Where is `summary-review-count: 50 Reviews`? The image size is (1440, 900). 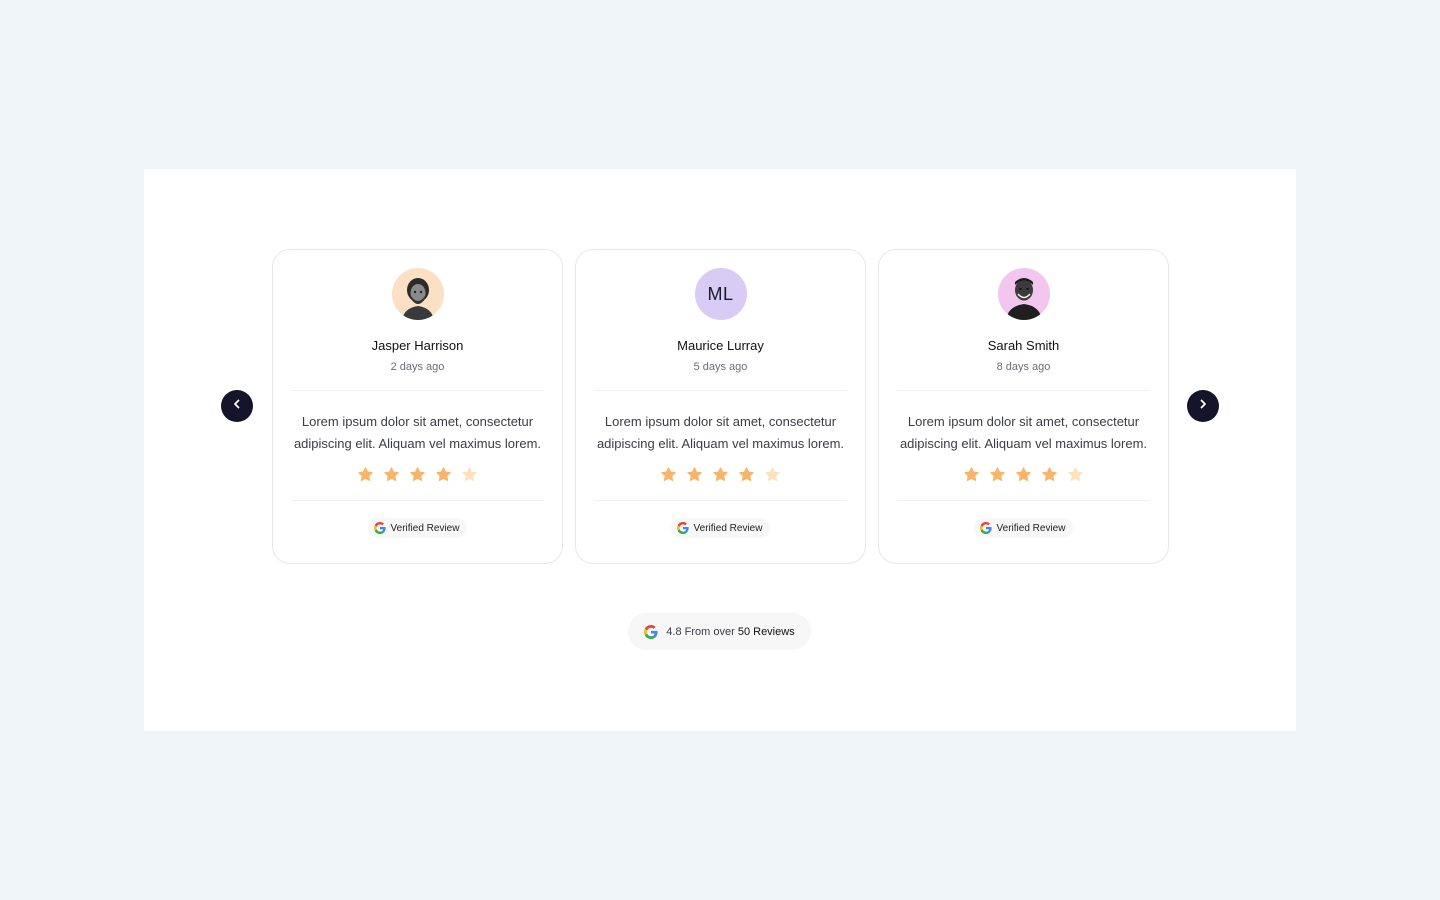 summary-review-count: 50 Reviews is located at coordinates (766, 631).